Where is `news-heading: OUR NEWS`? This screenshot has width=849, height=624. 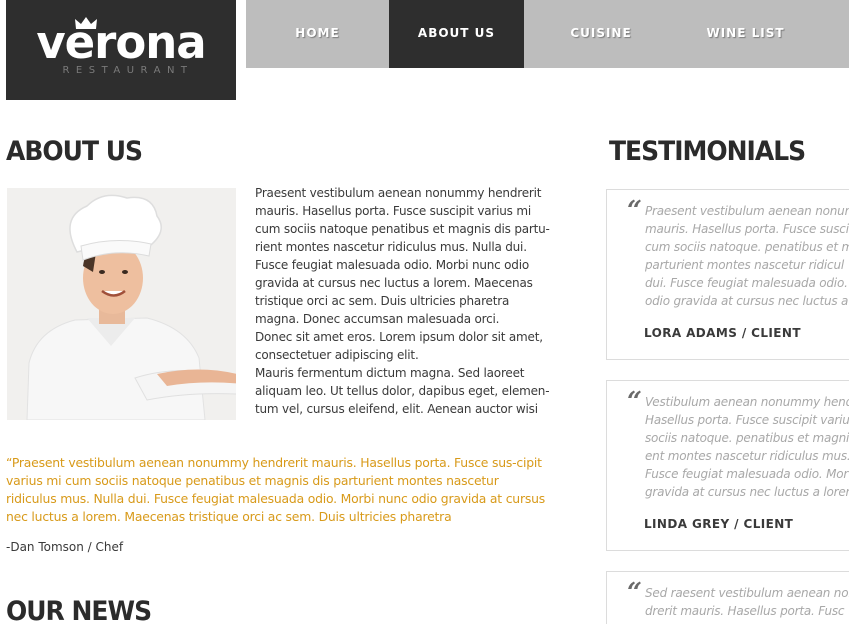
news-heading: OUR NEWS is located at coordinates (79, 609).